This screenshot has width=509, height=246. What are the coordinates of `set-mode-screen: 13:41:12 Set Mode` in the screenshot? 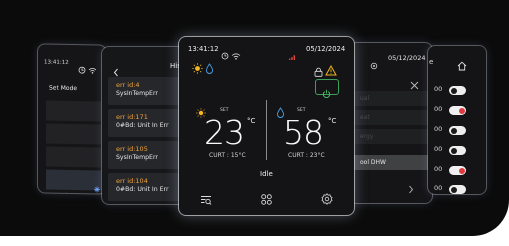 It's located at (72, 119).